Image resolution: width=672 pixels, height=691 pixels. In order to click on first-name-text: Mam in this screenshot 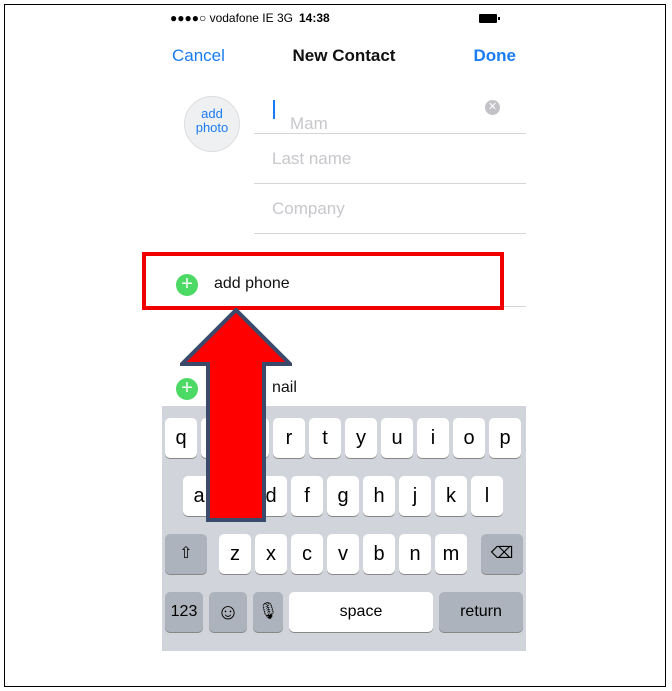, I will do `click(309, 123)`.